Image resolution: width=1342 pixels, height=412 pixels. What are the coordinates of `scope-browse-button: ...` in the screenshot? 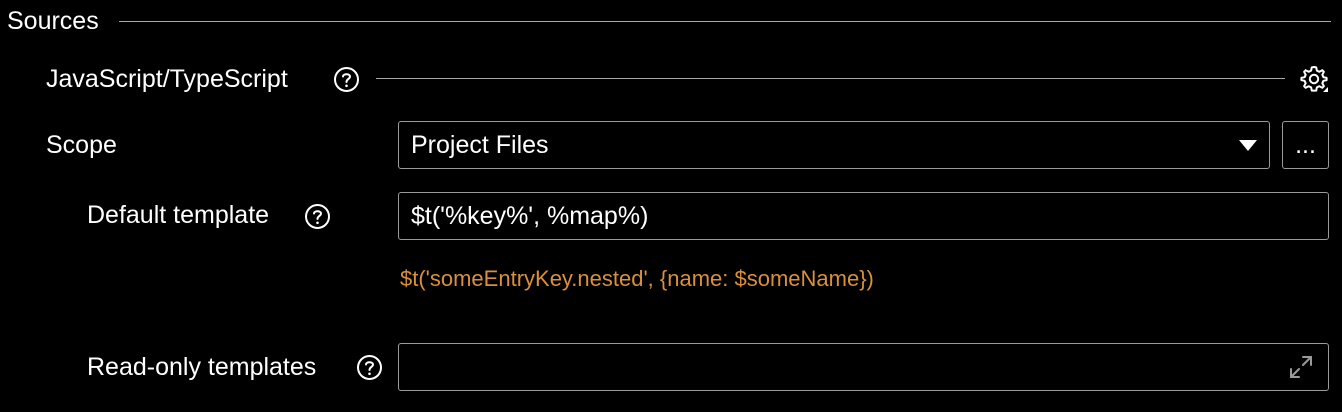 It's located at (1305, 145).